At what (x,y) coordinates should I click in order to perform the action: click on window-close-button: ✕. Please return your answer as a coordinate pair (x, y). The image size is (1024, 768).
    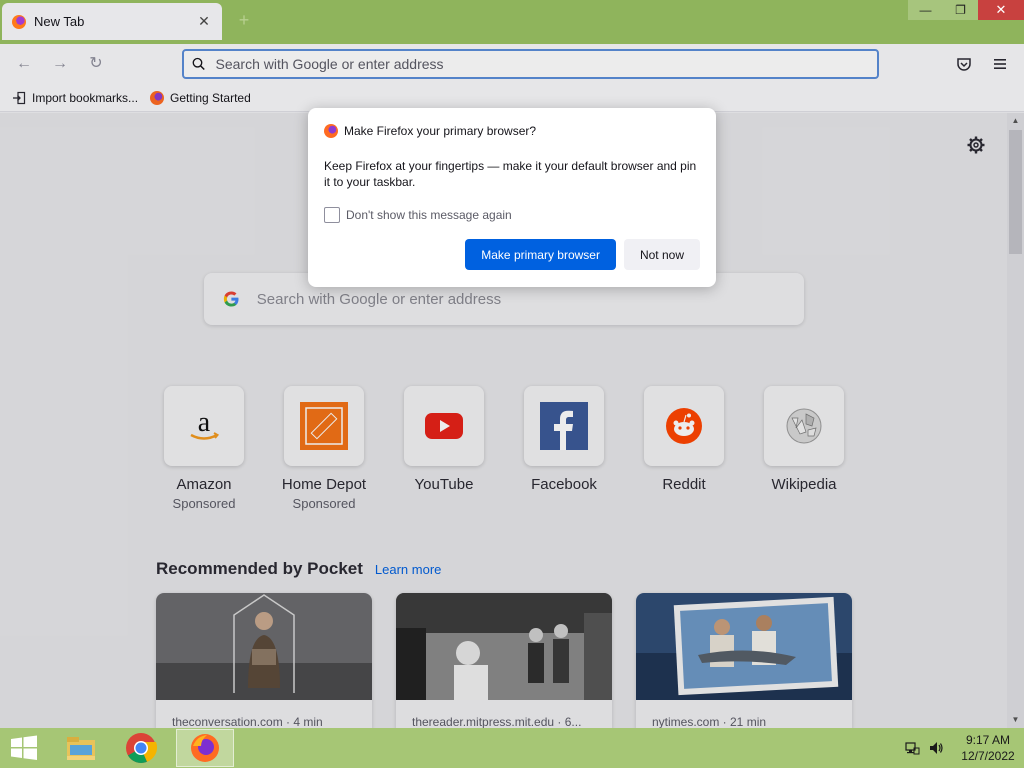
    Looking at the image, I should click on (1001, 10).